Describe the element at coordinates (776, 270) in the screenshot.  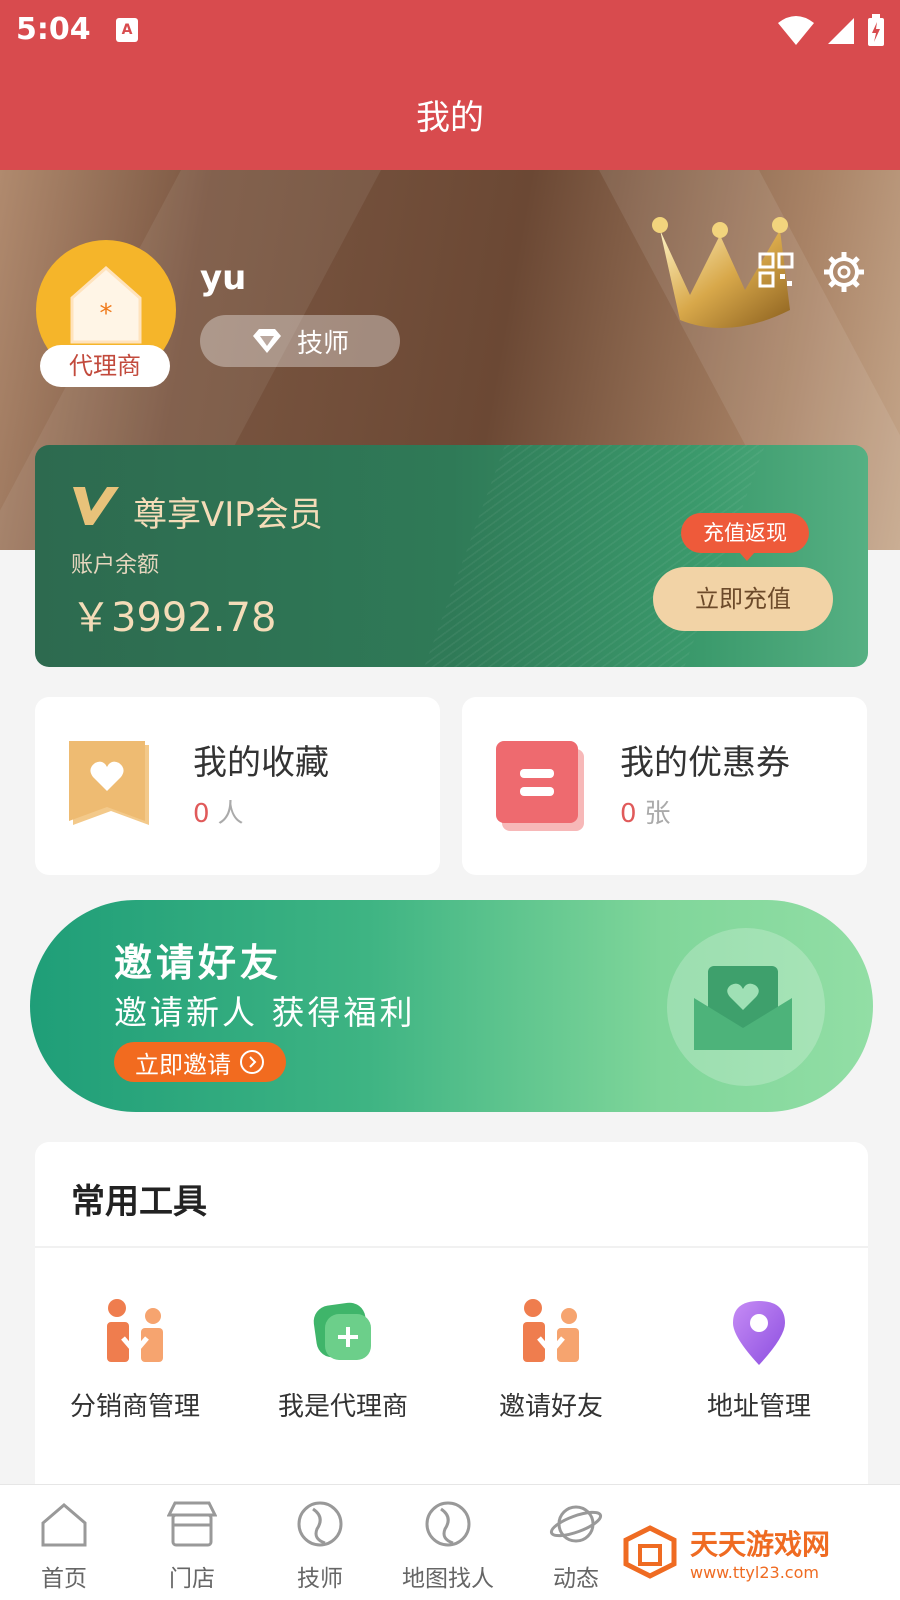
I see `qr-code-icon` at that location.